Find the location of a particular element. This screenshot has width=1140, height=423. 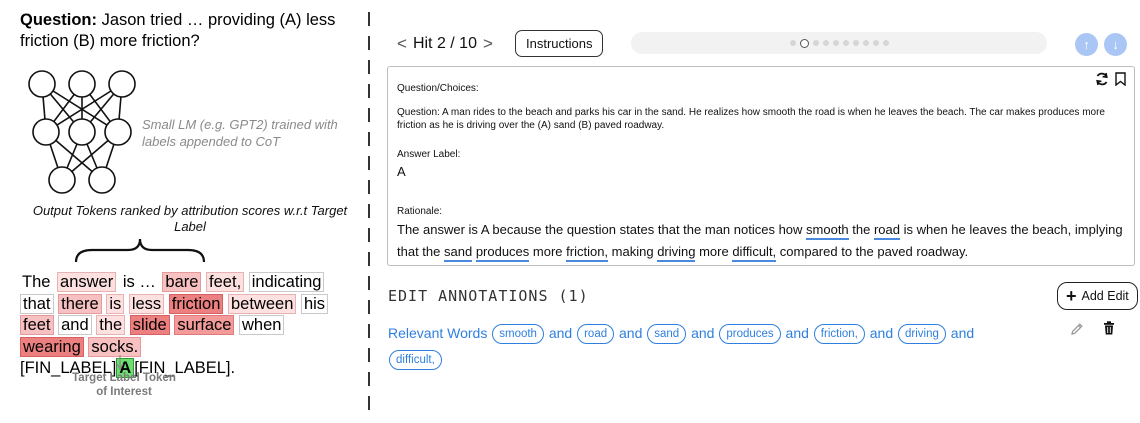

rationale-segment: compared to the paved roadway. is located at coordinates (872, 251).